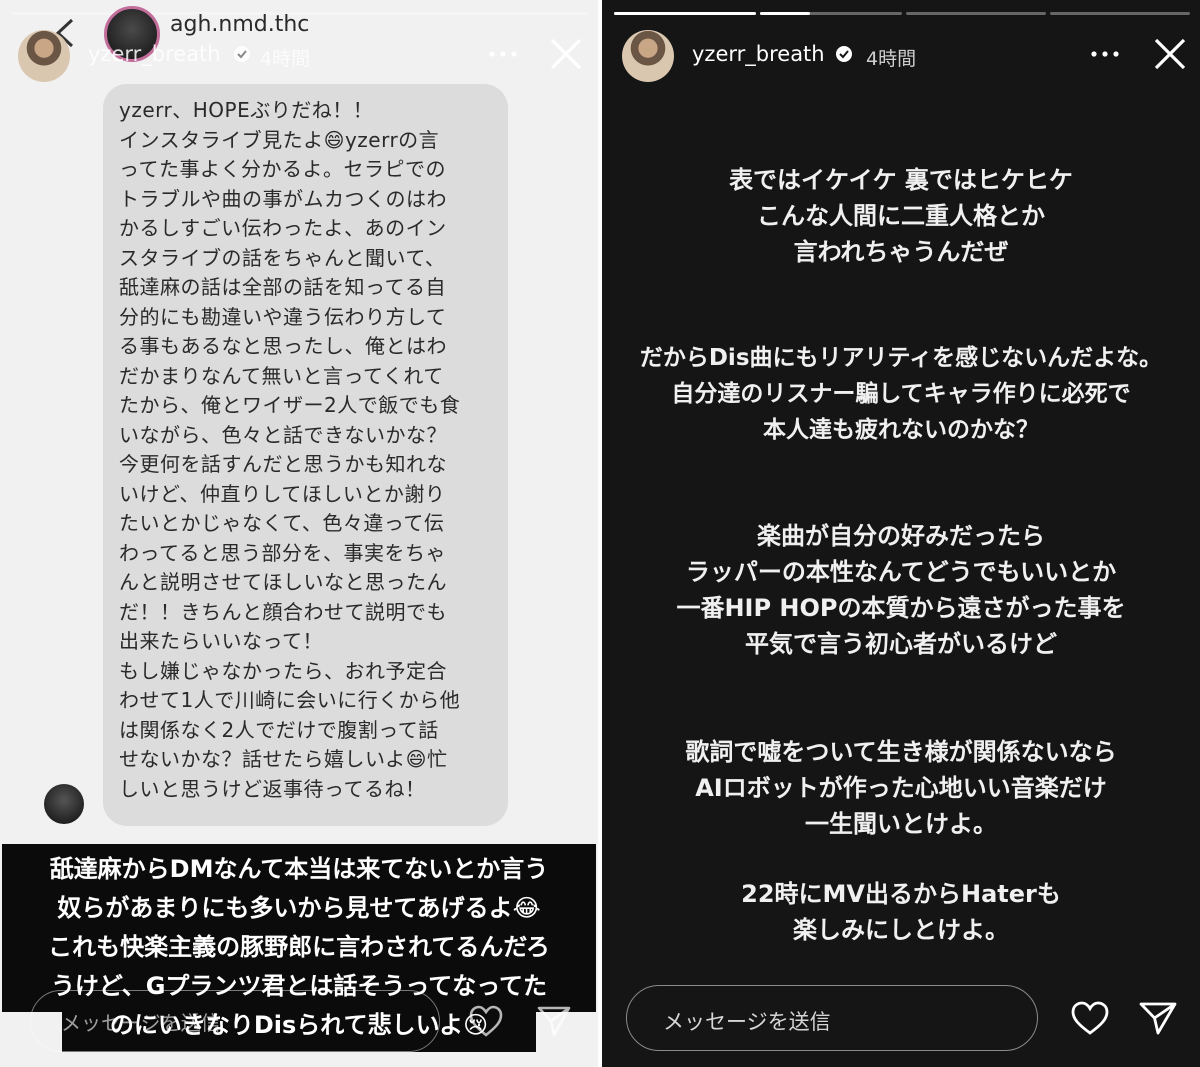  Describe the element at coordinates (64, 804) in the screenshot. I see `dm-sender-small-avatar` at that location.